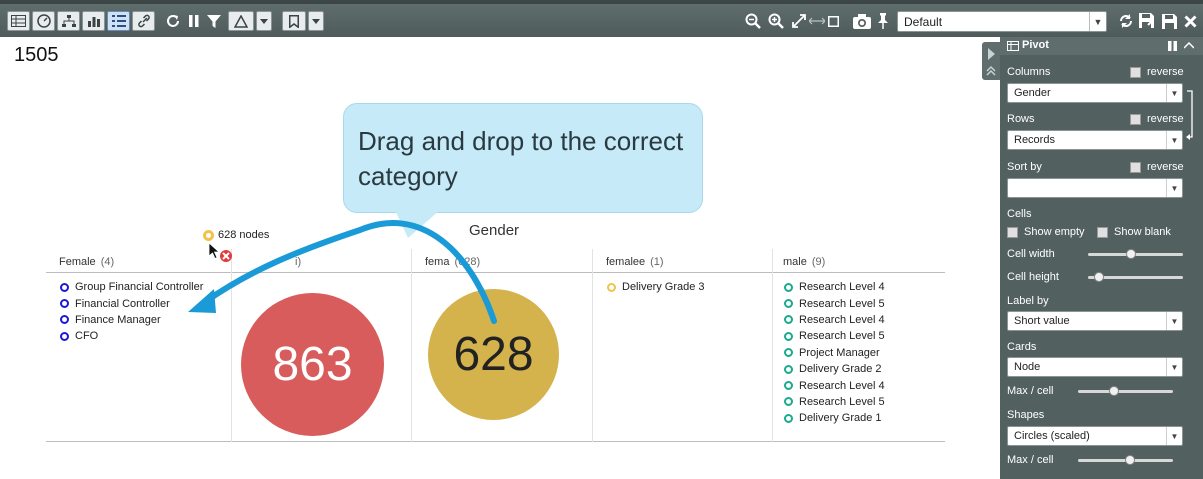 The width and height of the screenshot is (1203, 479). Describe the element at coordinates (1189, 45) in the screenshot. I see `chevron-up-icon` at that location.